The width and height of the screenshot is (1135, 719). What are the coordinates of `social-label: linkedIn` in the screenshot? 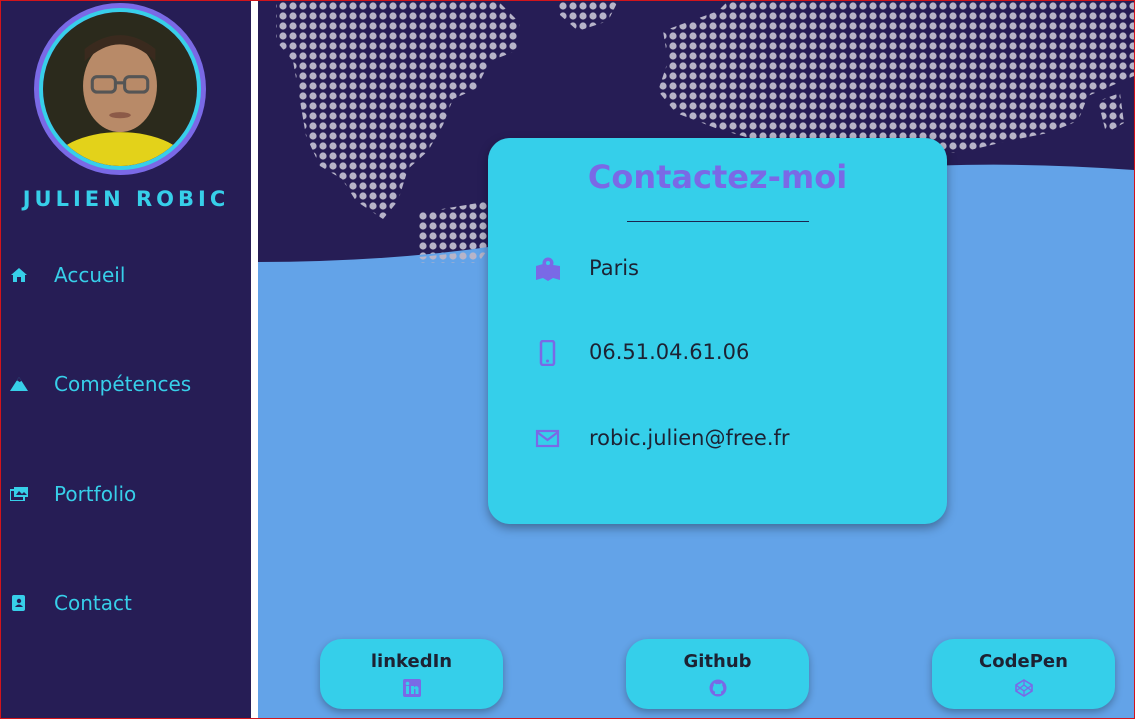 It's located at (411, 661).